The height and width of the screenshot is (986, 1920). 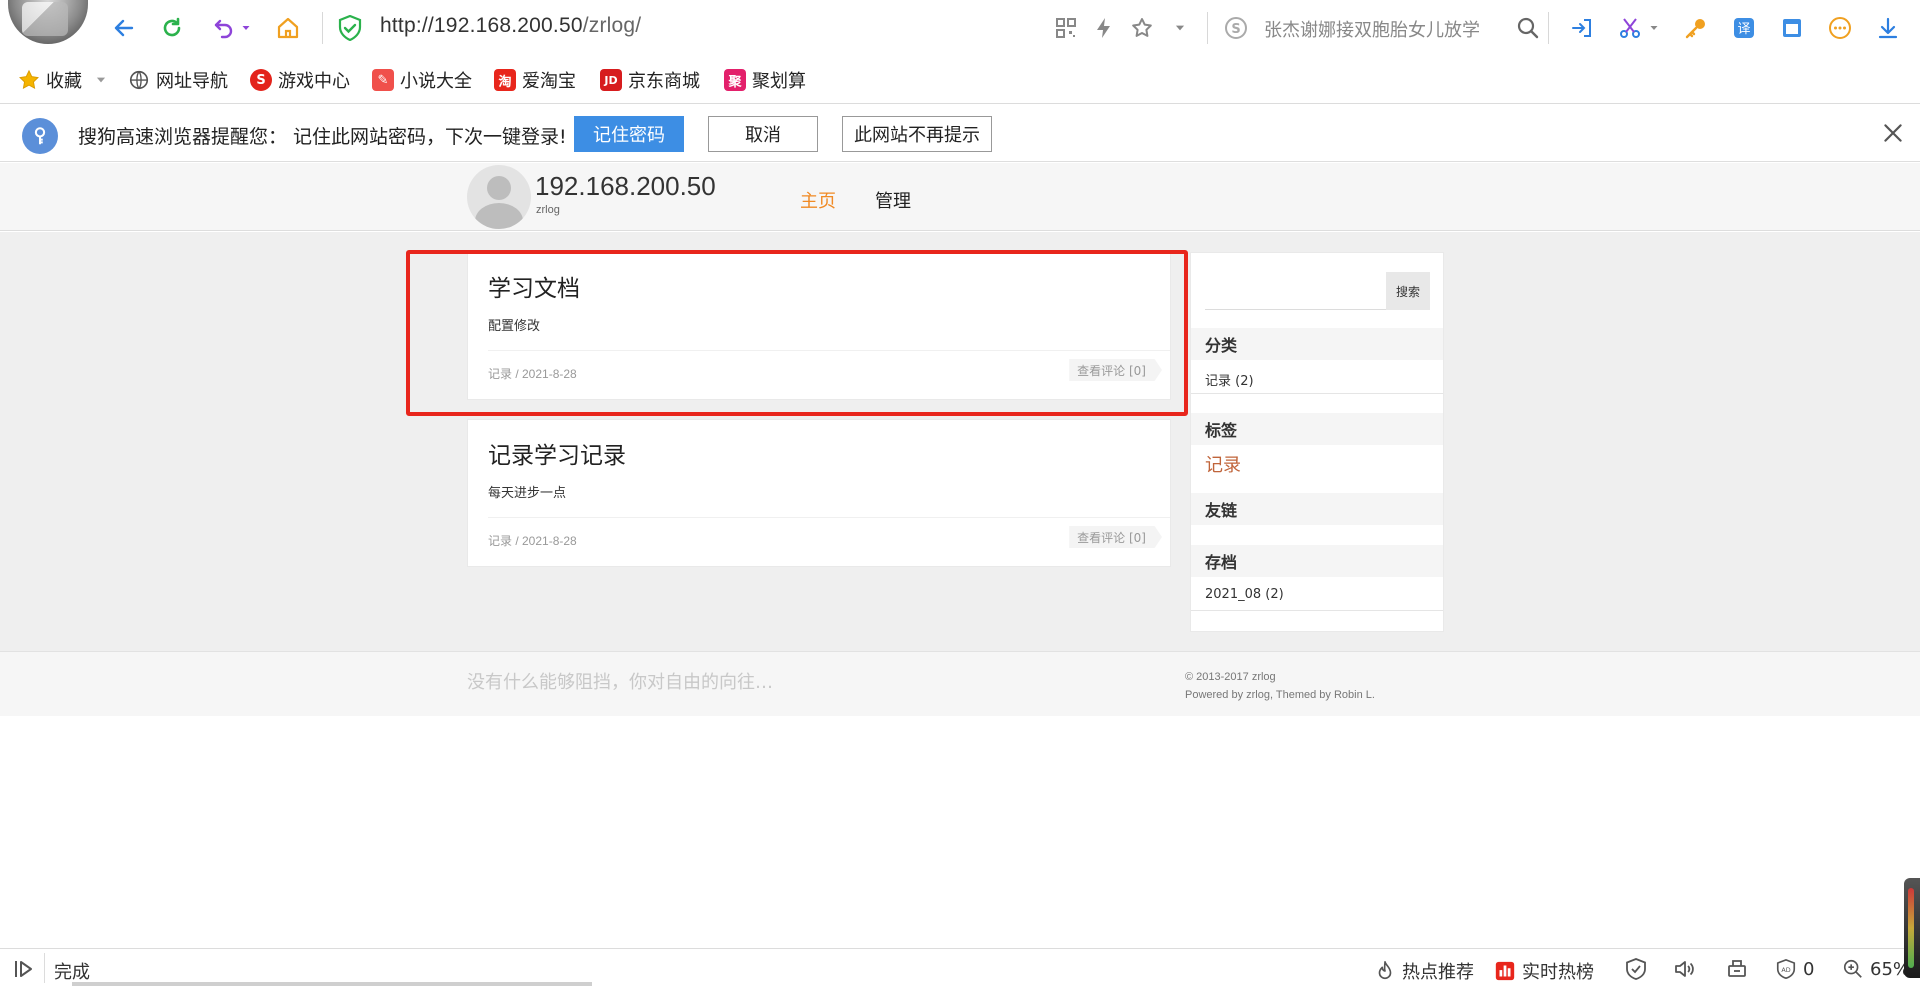 What do you see at coordinates (1317, 429) in the screenshot?
I see `tag-heading: 标签` at bounding box center [1317, 429].